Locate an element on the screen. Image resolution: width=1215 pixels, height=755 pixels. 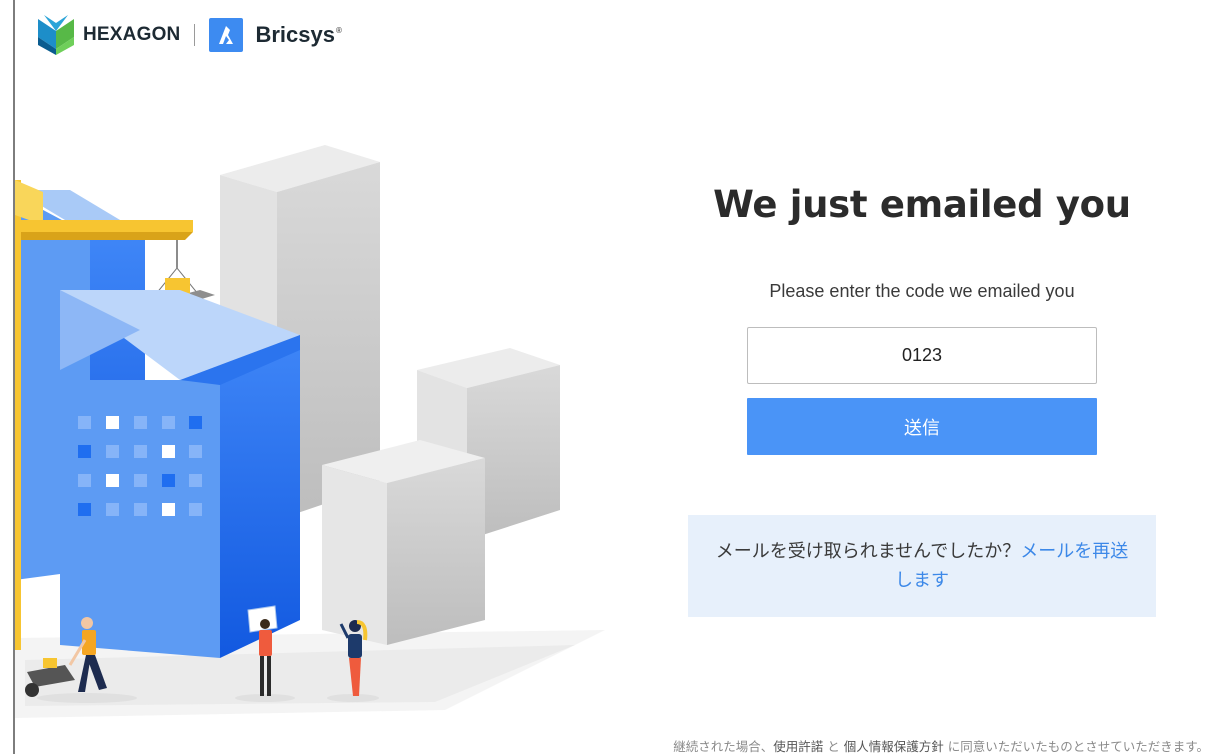
bricsys-brand-name: Bricsys® is located at coordinates (298, 35).